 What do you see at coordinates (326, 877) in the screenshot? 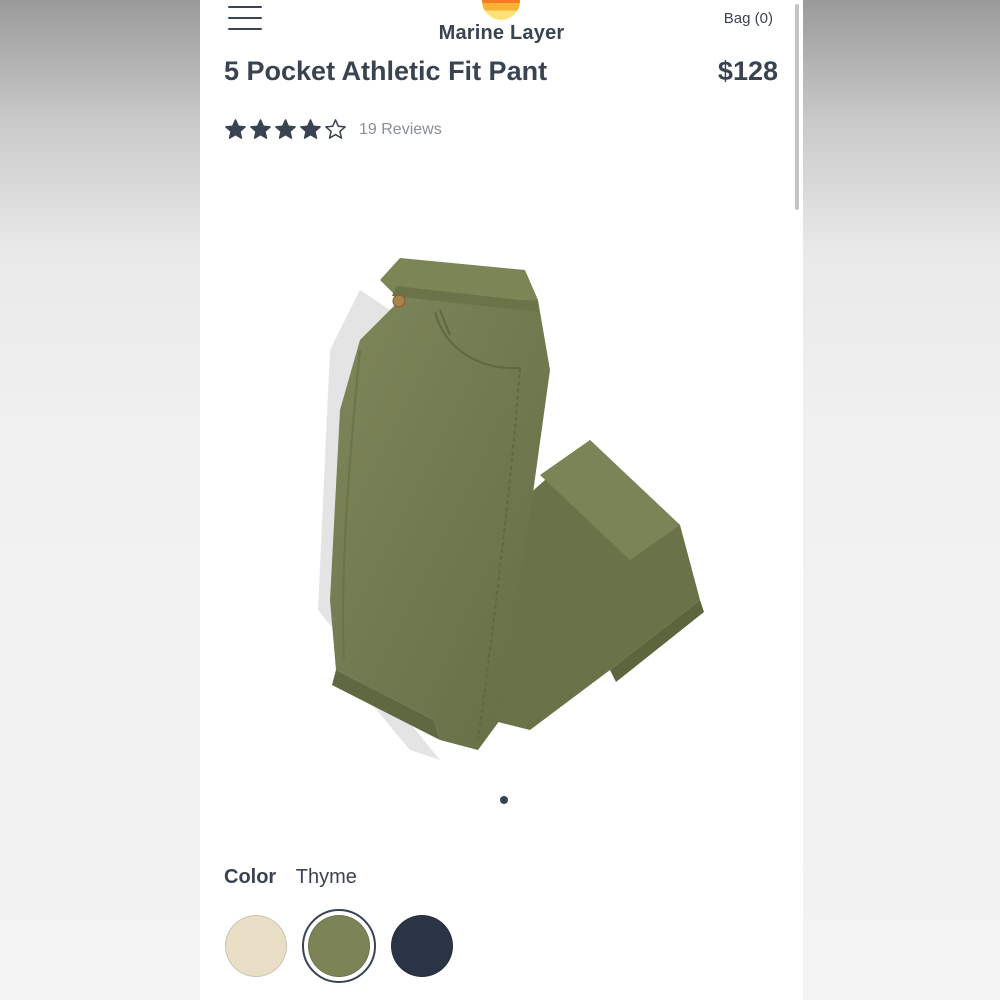
I see `selected-color-name: Thyme` at bounding box center [326, 877].